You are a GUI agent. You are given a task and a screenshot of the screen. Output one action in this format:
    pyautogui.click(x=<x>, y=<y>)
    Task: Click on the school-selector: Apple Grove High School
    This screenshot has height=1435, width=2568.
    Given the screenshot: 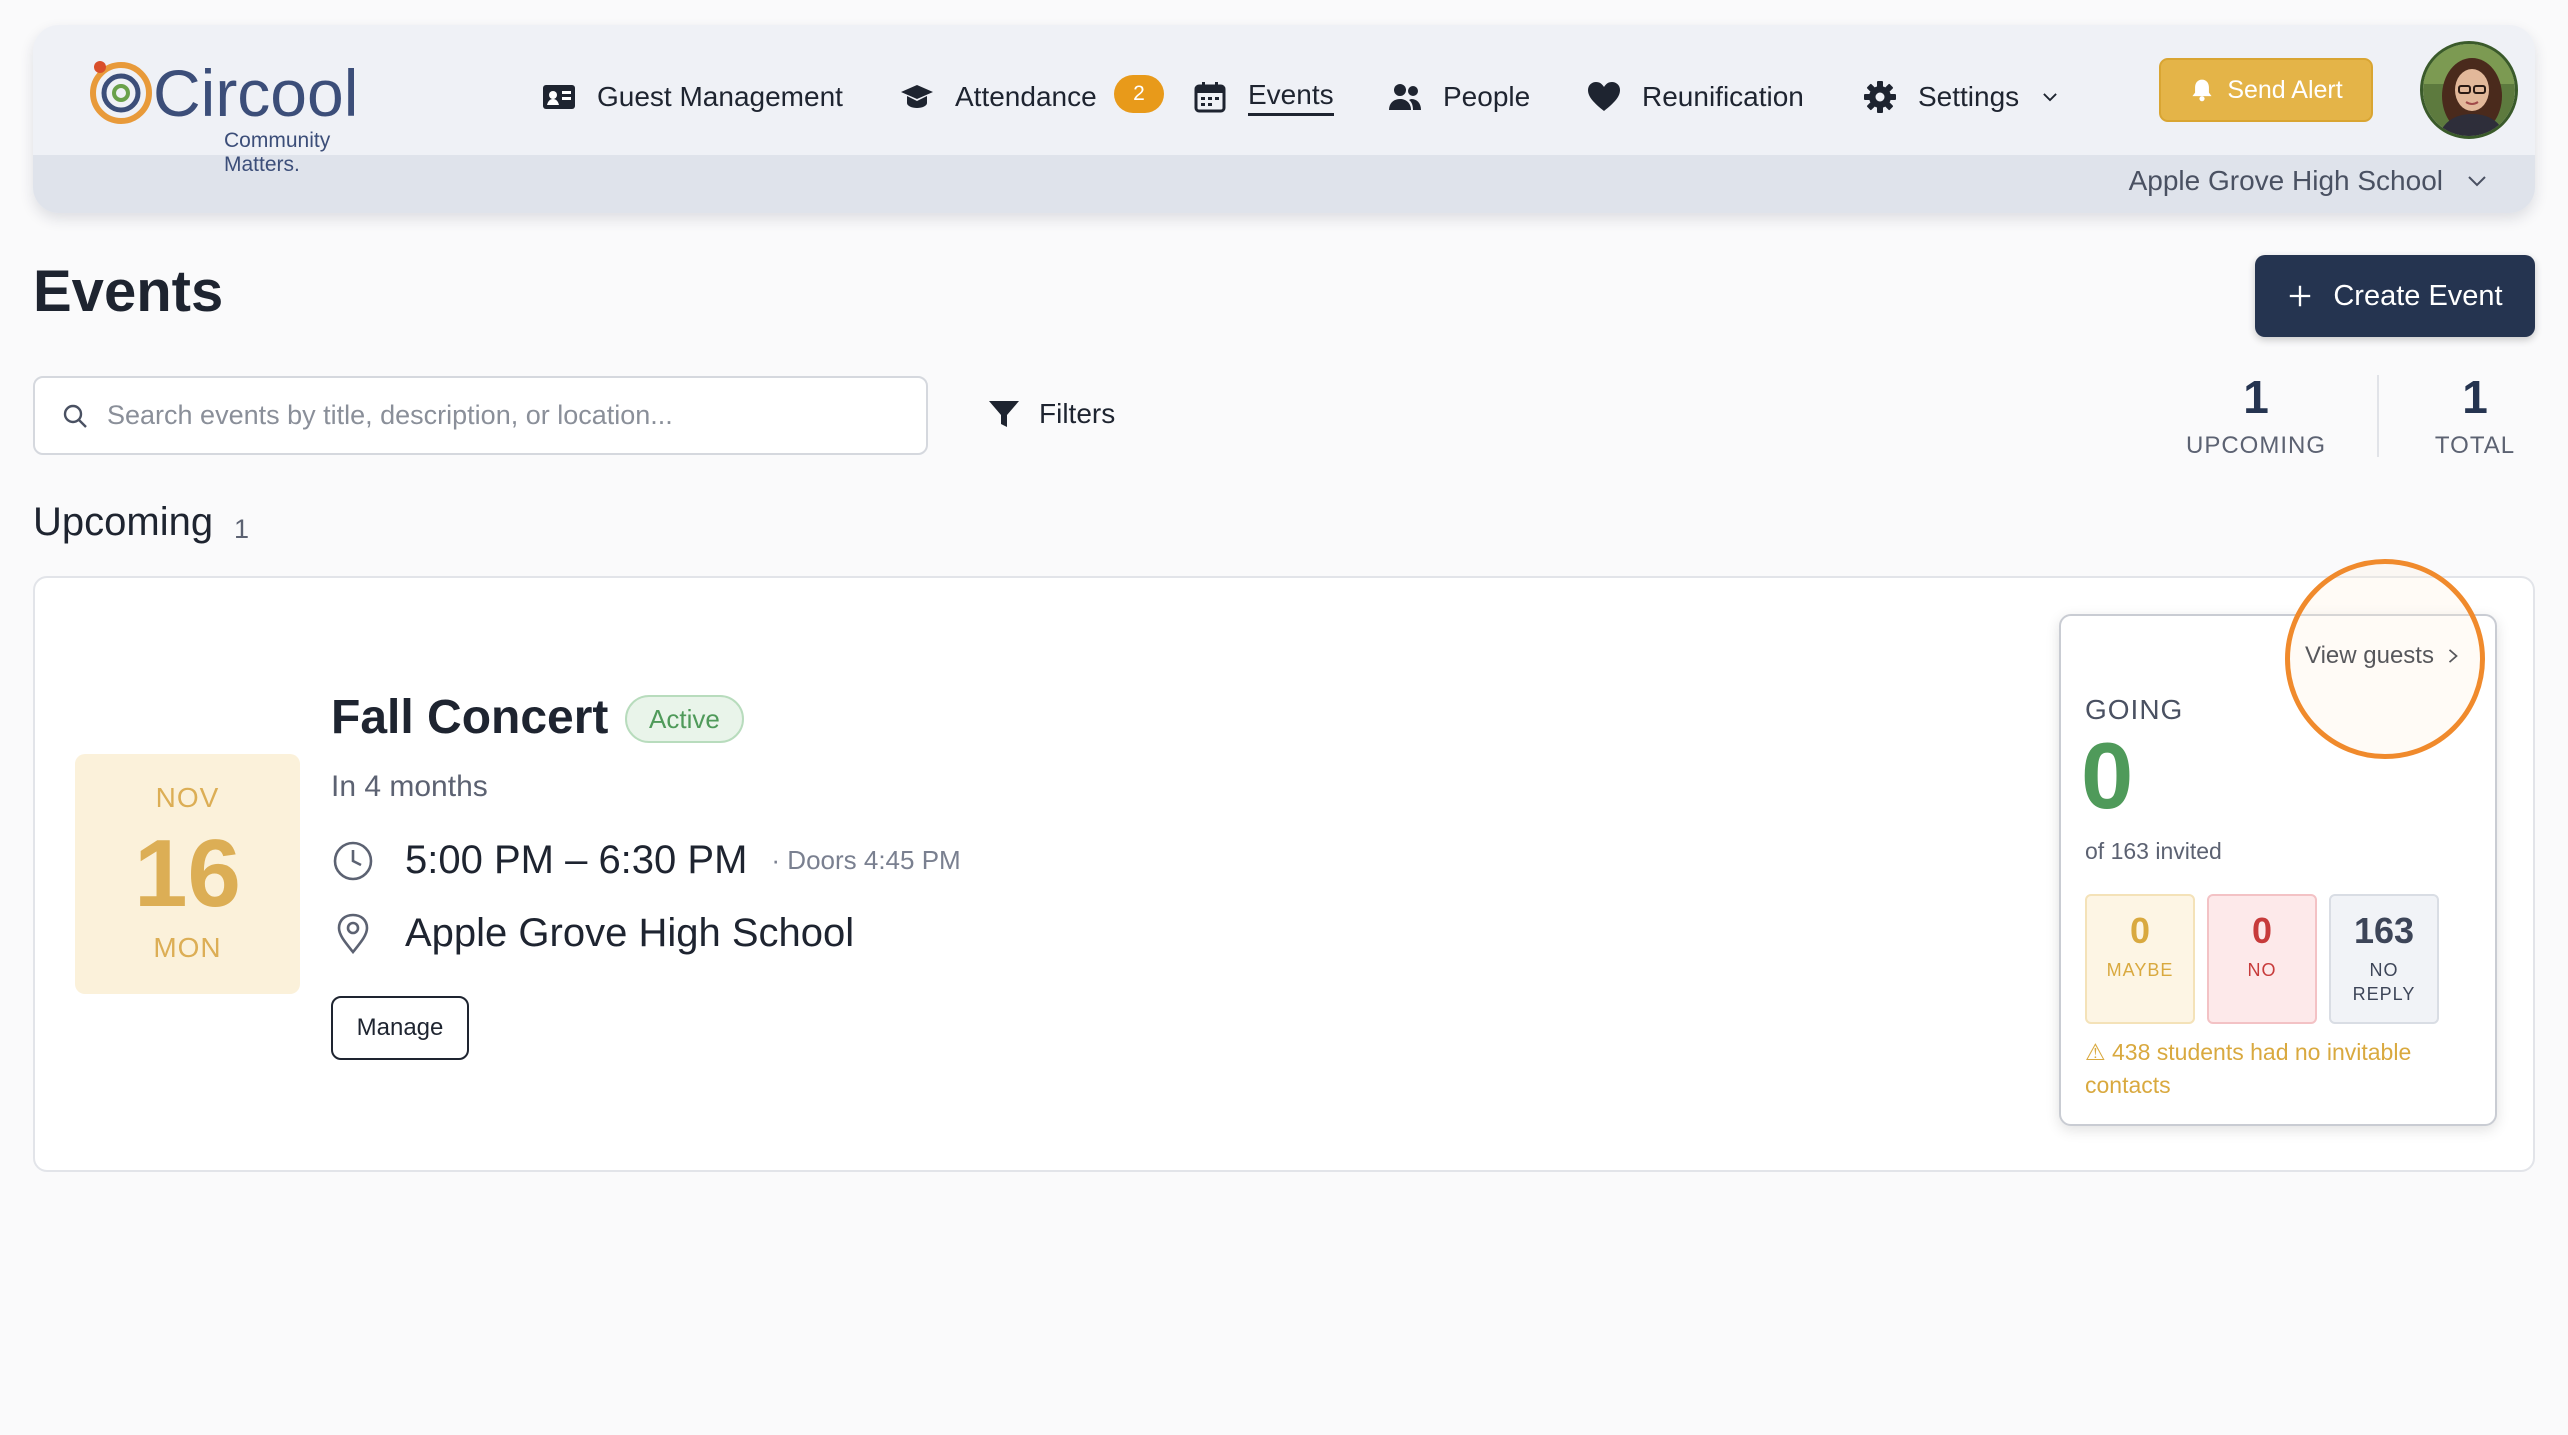 What is the action you would take?
    pyautogui.click(x=2309, y=181)
    